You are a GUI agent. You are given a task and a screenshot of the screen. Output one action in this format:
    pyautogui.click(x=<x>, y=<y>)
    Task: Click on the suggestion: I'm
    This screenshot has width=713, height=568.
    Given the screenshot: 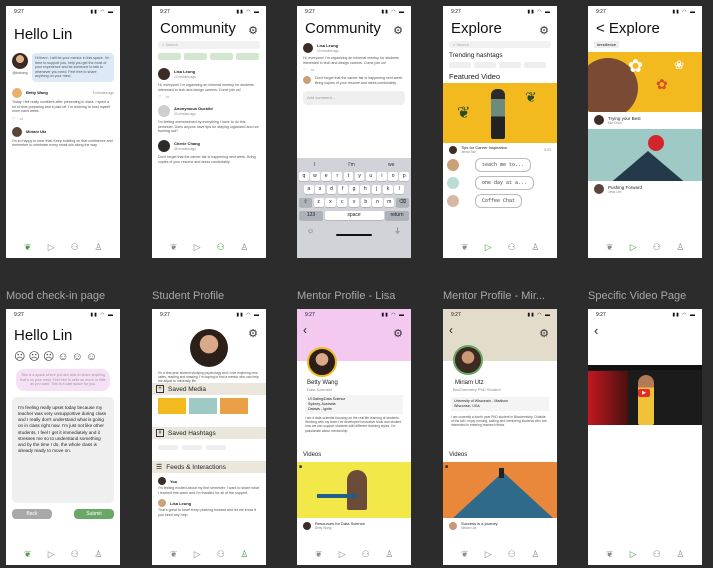 What is the action you would take?
    pyautogui.click(x=351, y=165)
    